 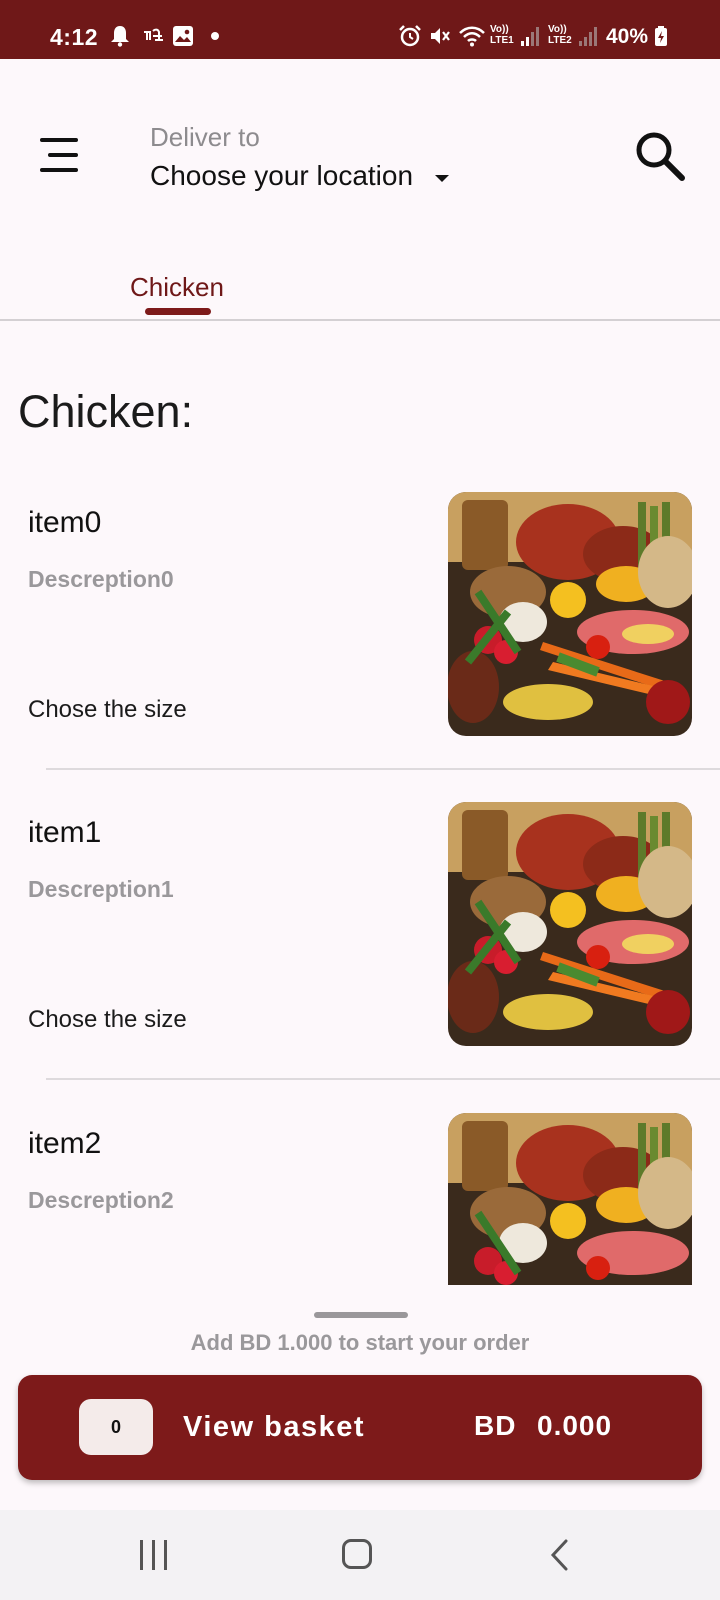 I want to click on deliver-to-label: Deliver to, so click(x=205, y=137).